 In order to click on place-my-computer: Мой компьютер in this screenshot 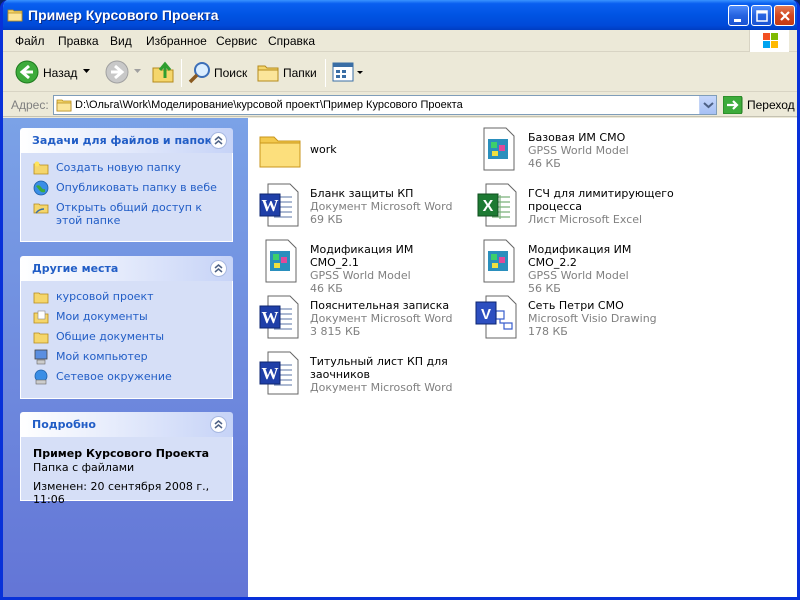, I will do `click(127, 357)`.